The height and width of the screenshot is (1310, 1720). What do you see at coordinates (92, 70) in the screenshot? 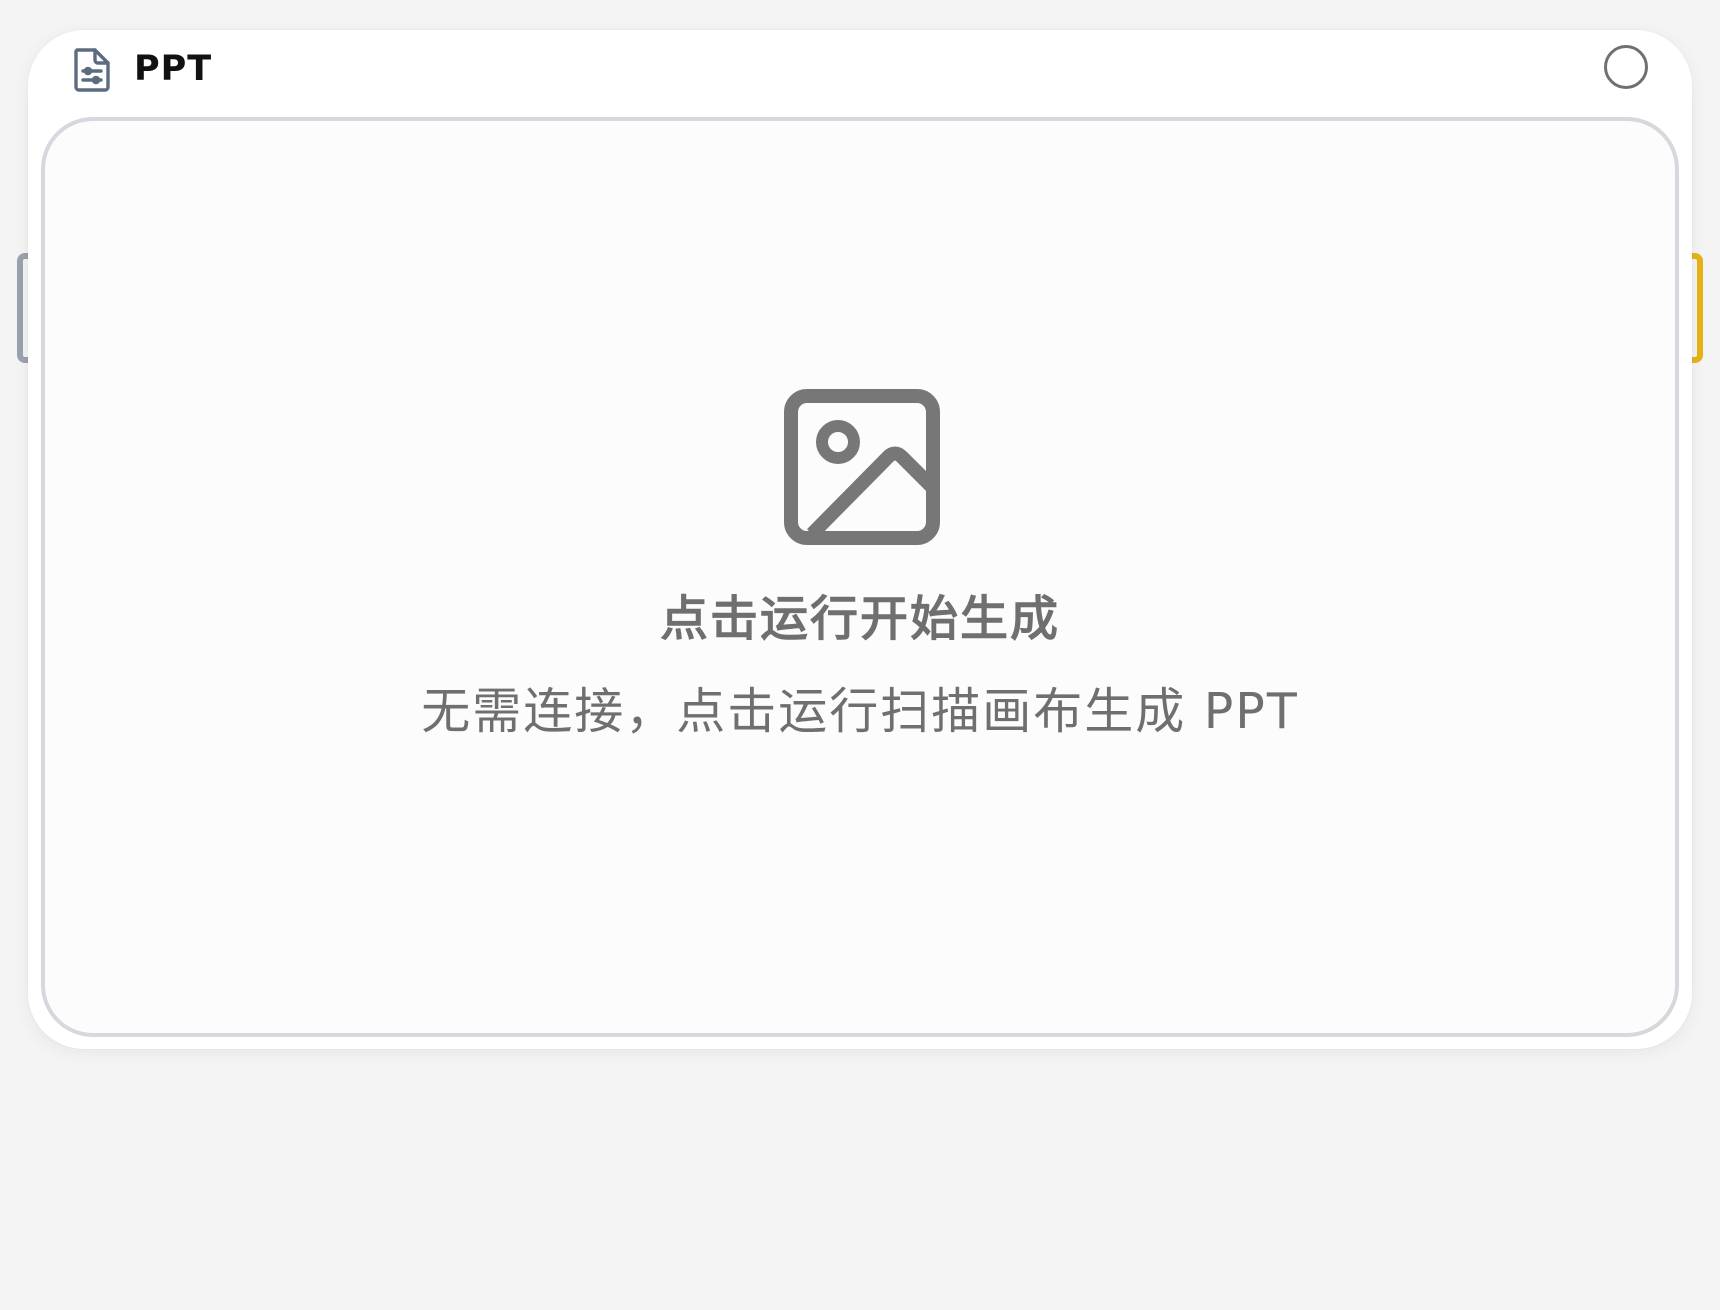
I see `document-settings-icon` at bounding box center [92, 70].